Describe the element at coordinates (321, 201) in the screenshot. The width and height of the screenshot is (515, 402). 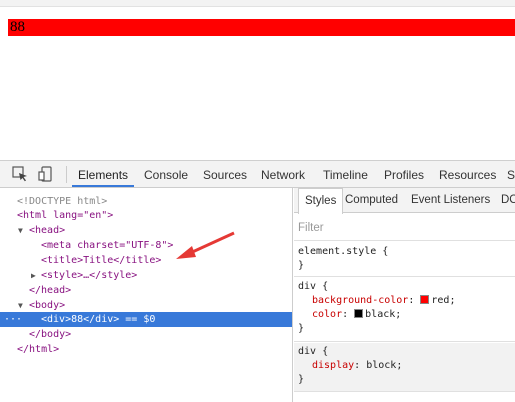
I see `tab-styles: Styles` at that location.